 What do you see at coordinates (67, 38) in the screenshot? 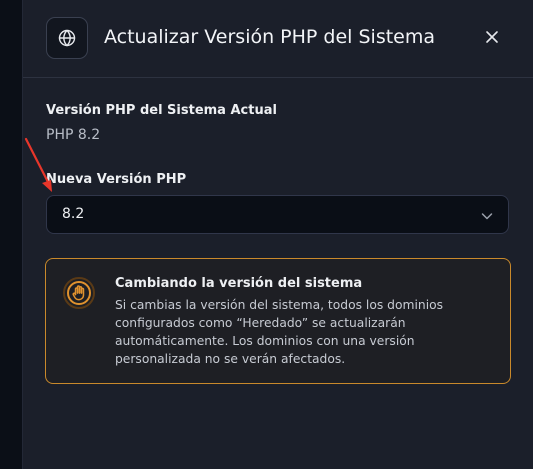
I see `globe-icon` at bounding box center [67, 38].